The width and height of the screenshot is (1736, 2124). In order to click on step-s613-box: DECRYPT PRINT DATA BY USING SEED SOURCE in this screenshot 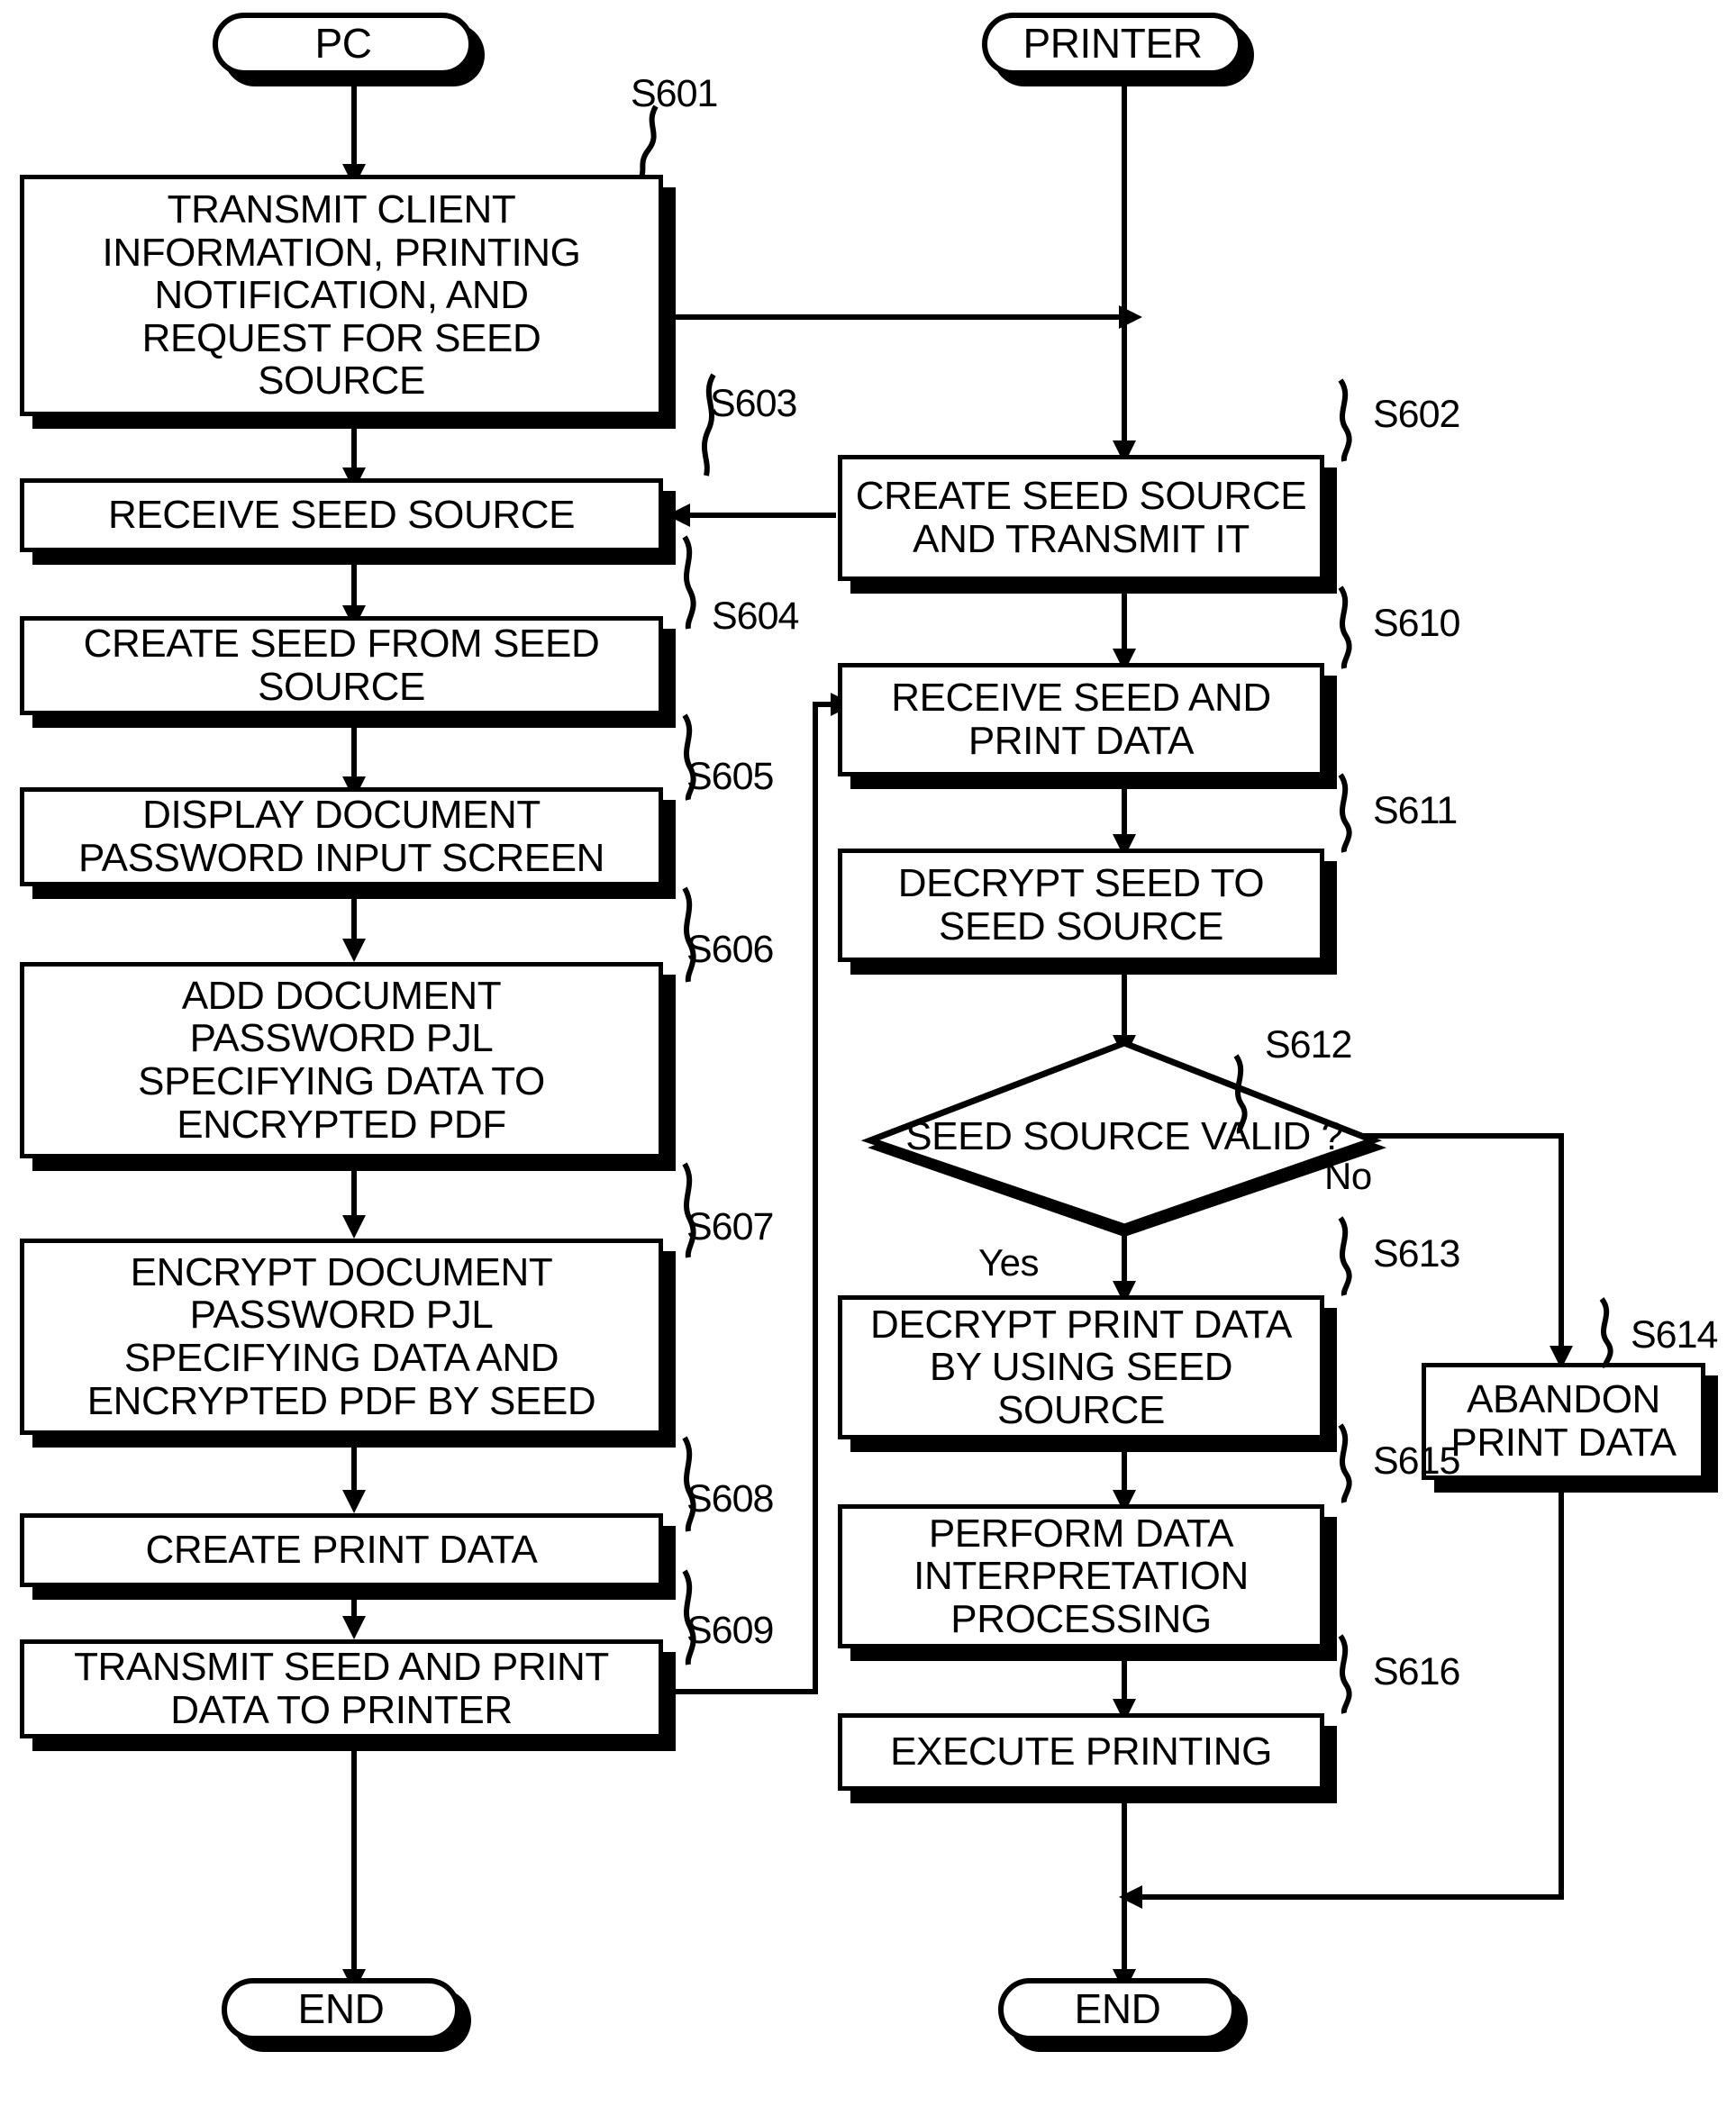, I will do `click(1081, 1367)`.